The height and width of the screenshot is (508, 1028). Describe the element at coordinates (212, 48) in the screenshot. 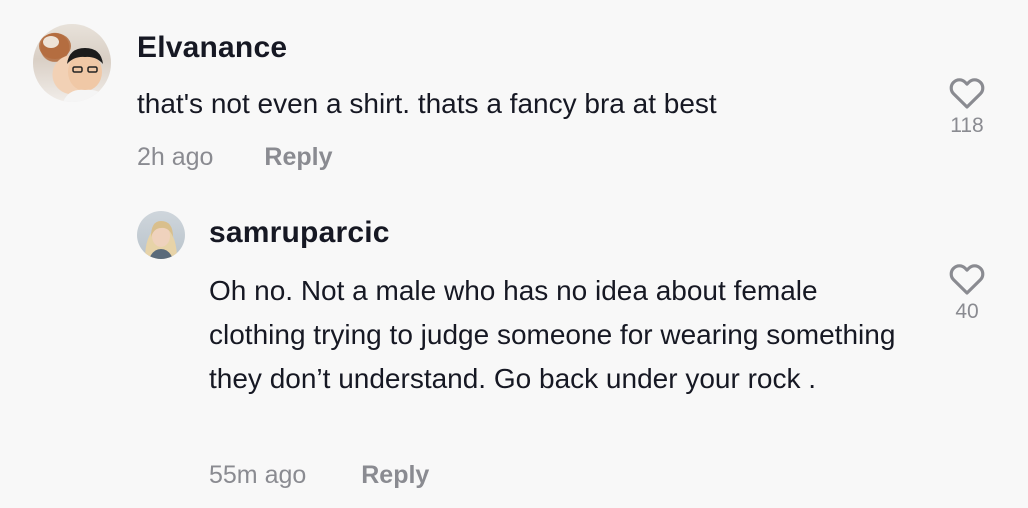

I see `comment-username: Elvanance` at that location.